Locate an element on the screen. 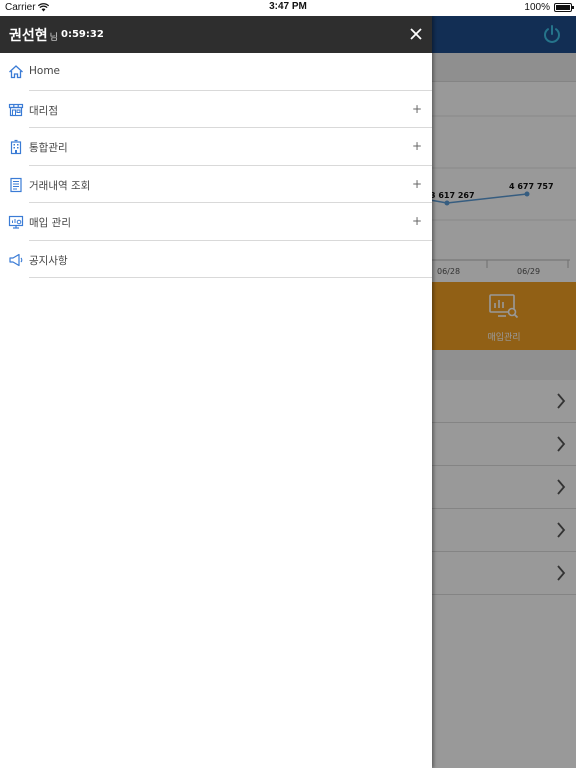 The width and height of the screenshot is (576, 768). user-name-text: 권선현 is located at coordinates (28, 36).